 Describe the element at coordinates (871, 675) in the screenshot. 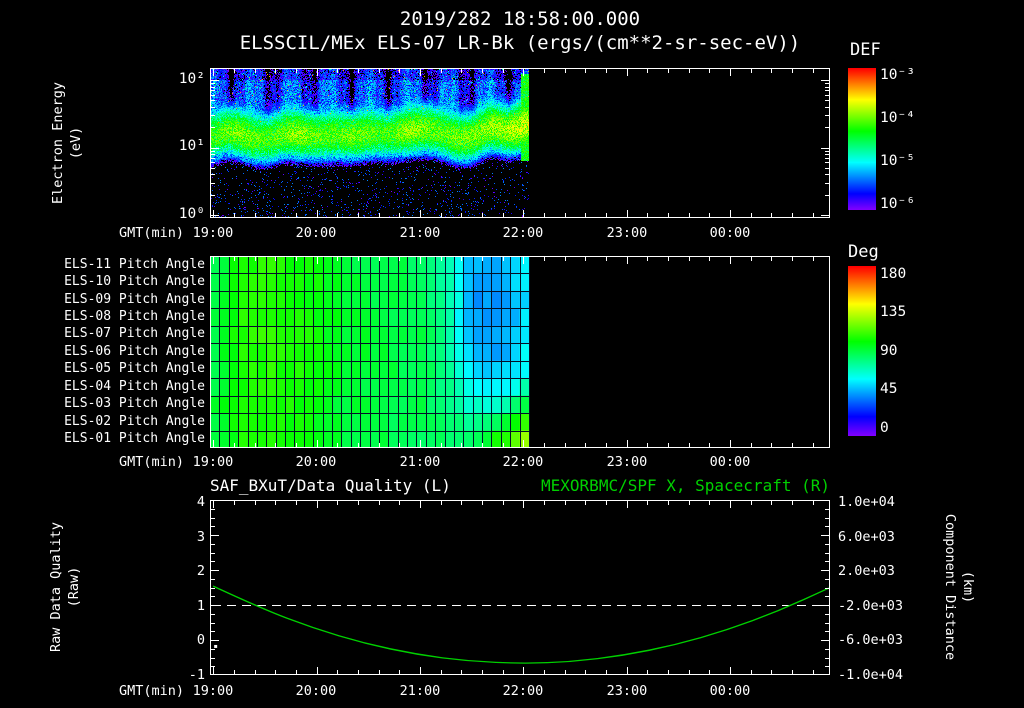

I see `distance-tick: -1.0e+04` at that location.